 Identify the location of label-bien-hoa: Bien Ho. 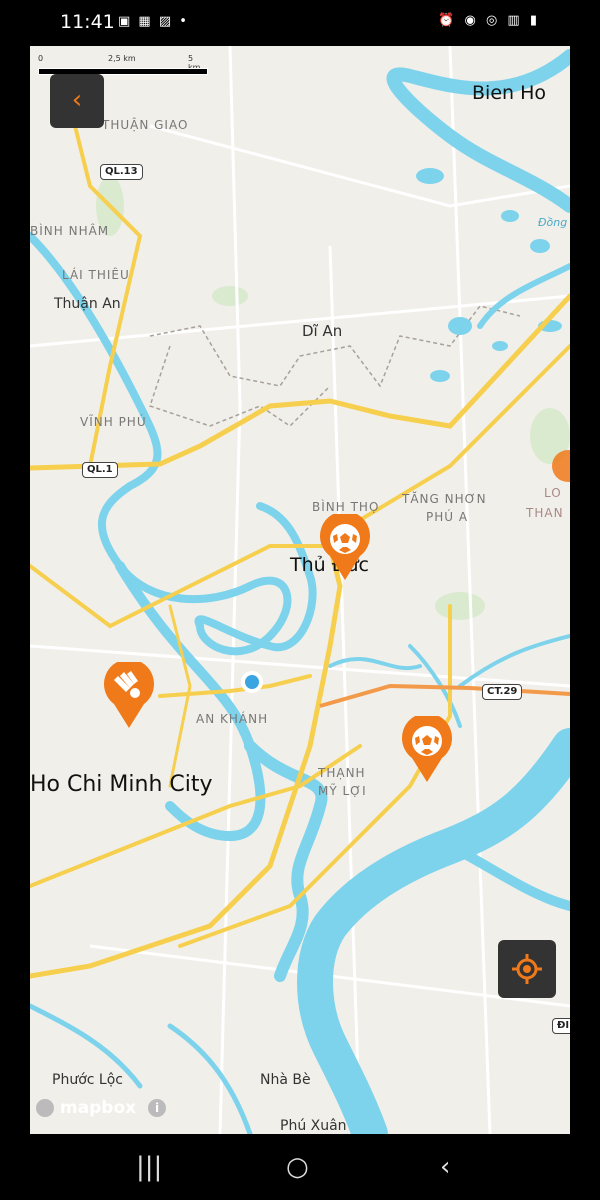
(509, 93).